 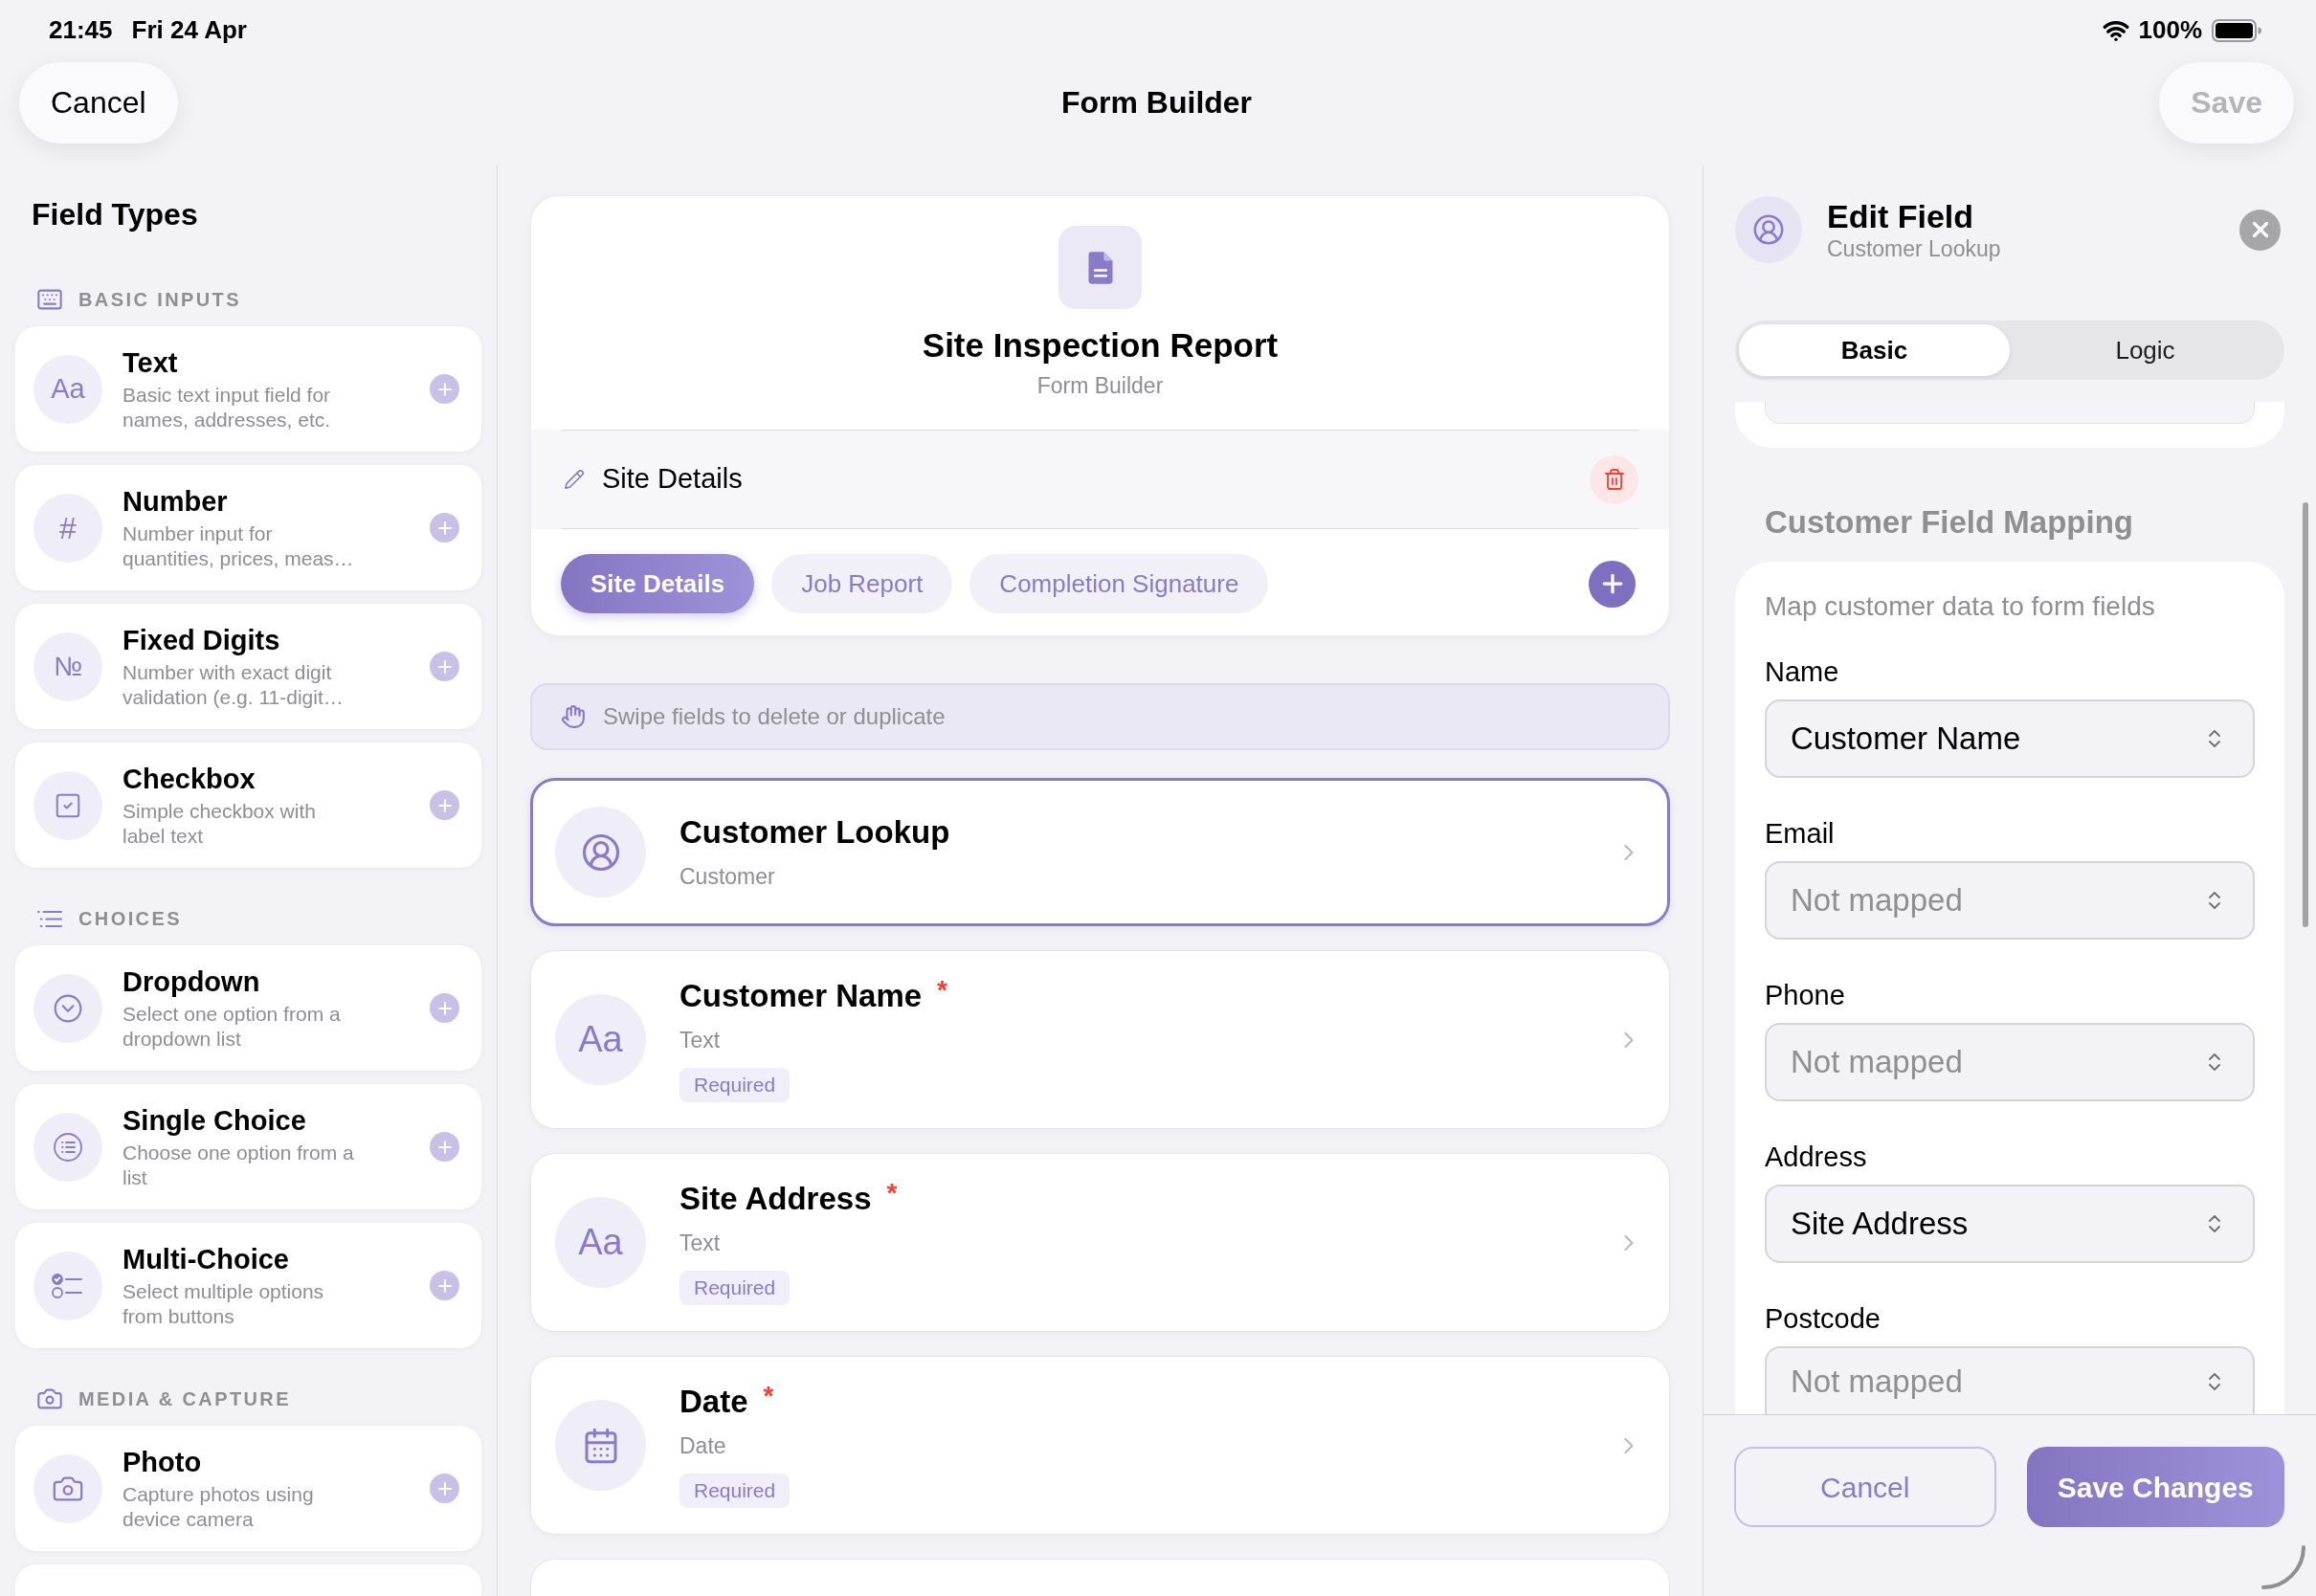 I want to click on editor-title: Edit Field, so click(x=1900, y=216).